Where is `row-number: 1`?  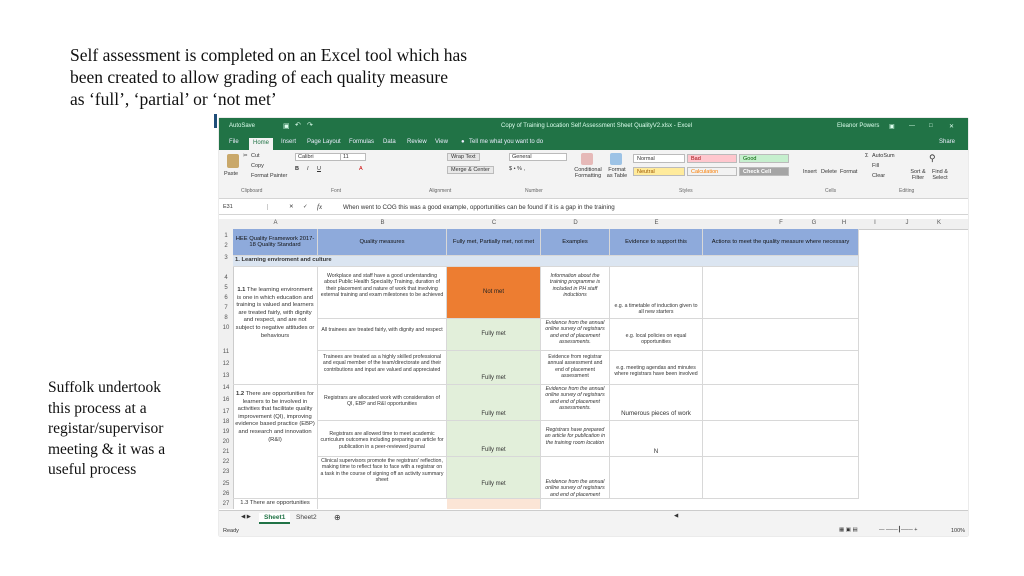 row-number: 1 is located at coordinates (226, 236).